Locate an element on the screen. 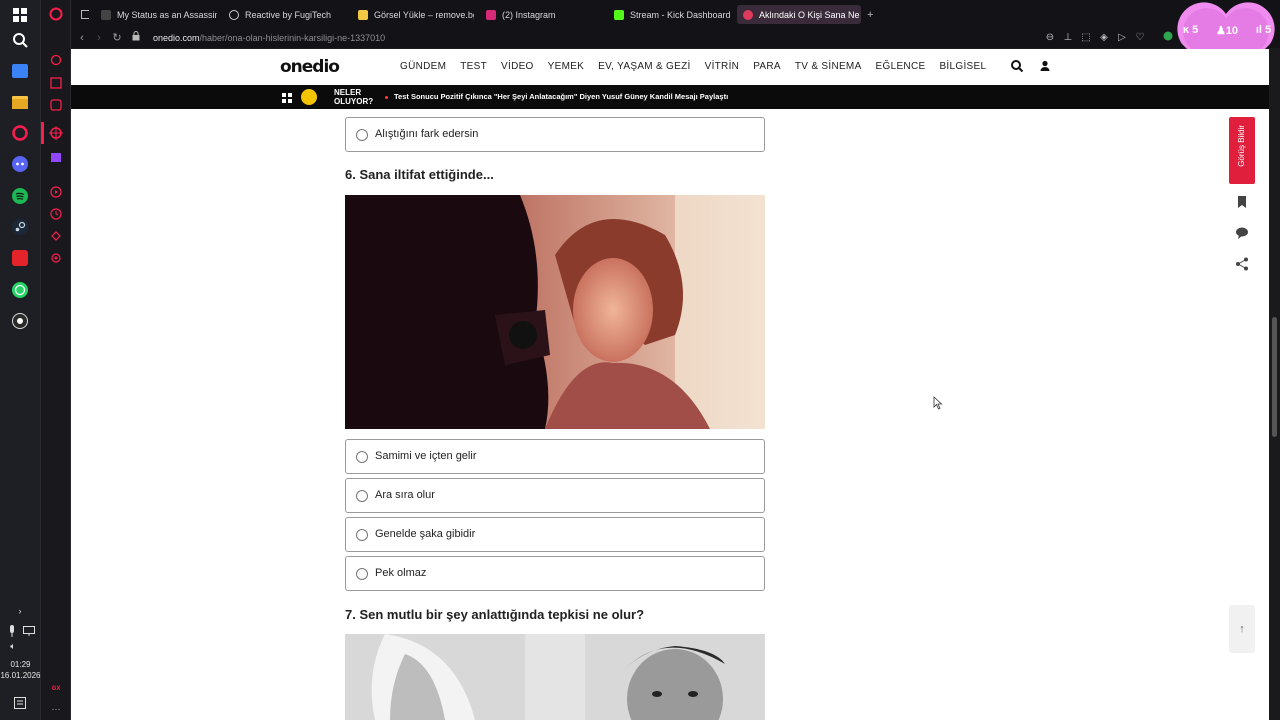  opera-menu-icon is located at coordinates (56, 14).